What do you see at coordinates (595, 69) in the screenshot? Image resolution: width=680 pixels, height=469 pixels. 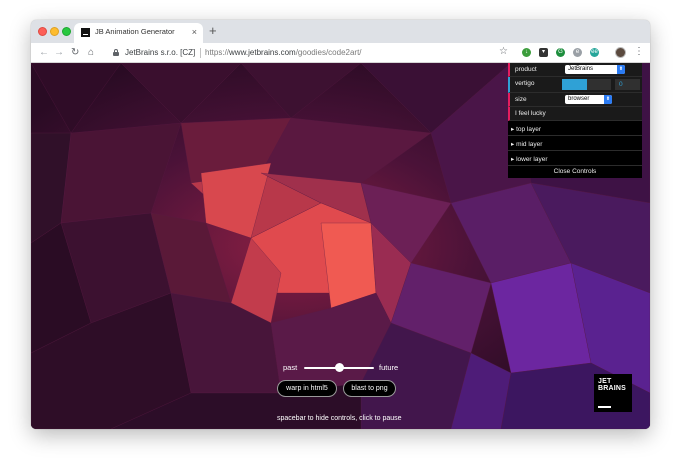 I see `product-select: JetBrains ⬍` at bounding box center [595, 69].